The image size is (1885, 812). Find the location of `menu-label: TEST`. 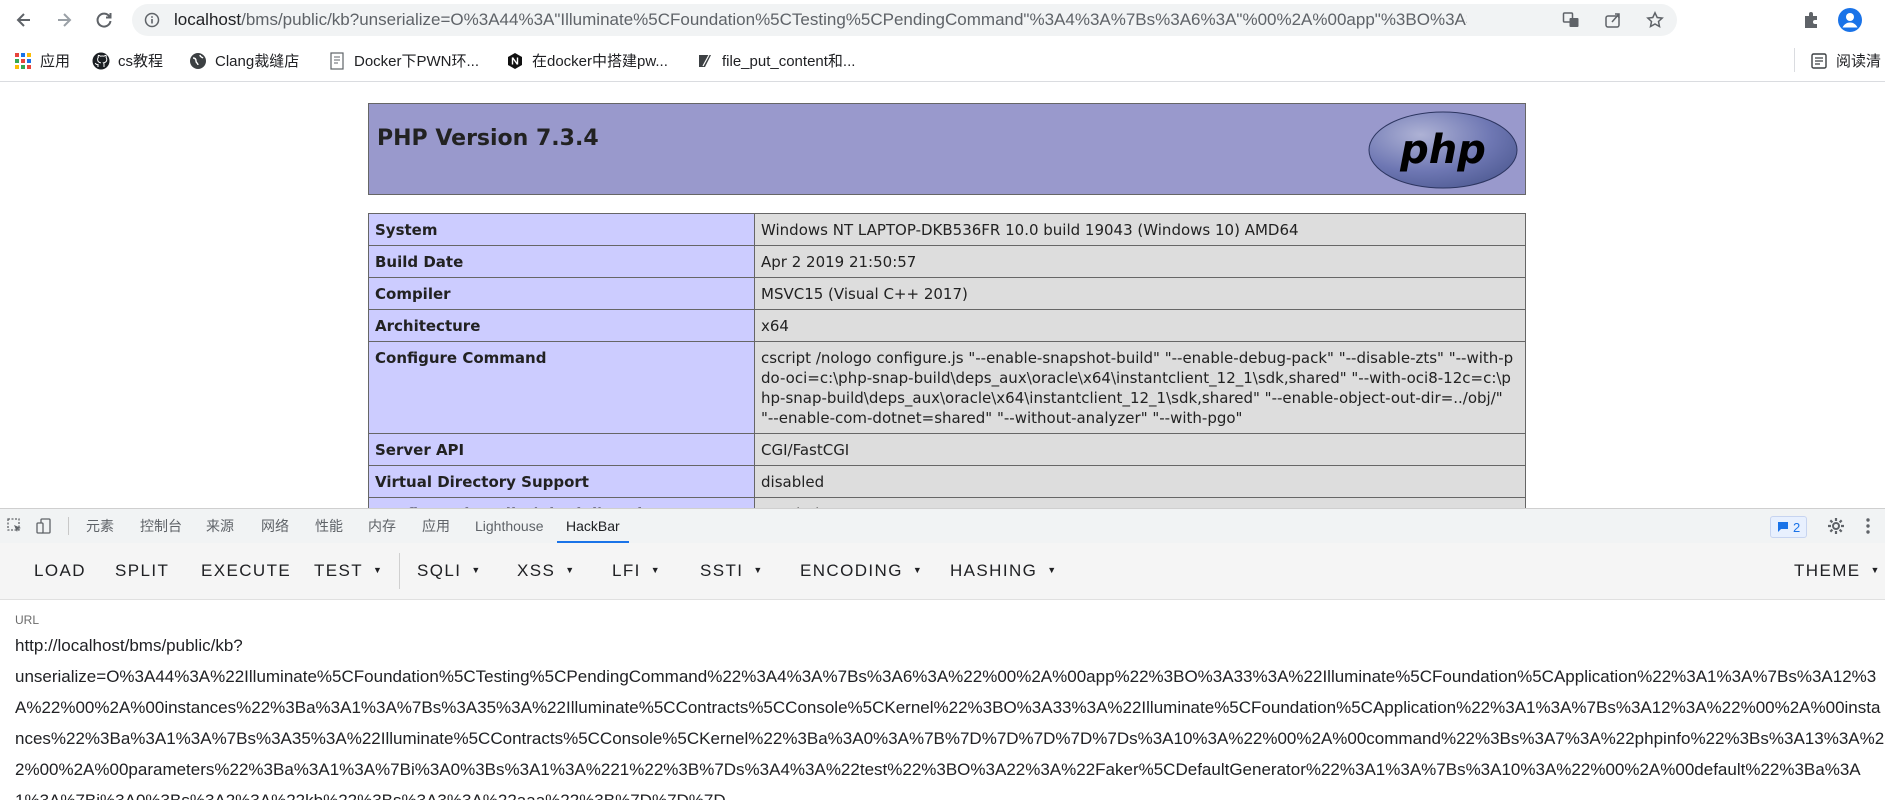

menu-label: TEST is located at coordinates (339, 570).